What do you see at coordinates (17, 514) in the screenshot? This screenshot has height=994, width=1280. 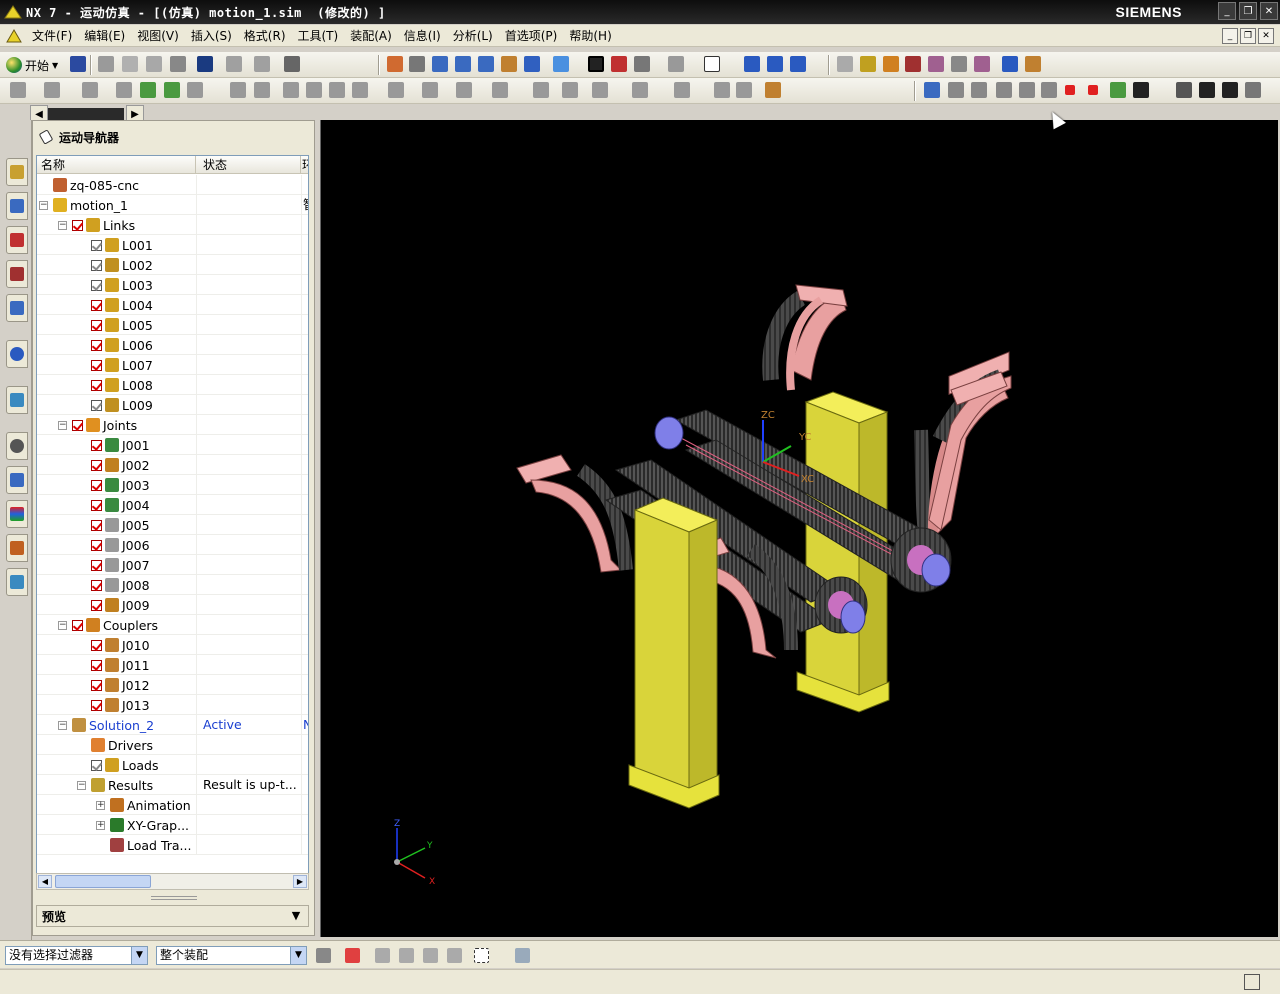 I see `rail-tab-visualization` at bounding box center [17, 514].